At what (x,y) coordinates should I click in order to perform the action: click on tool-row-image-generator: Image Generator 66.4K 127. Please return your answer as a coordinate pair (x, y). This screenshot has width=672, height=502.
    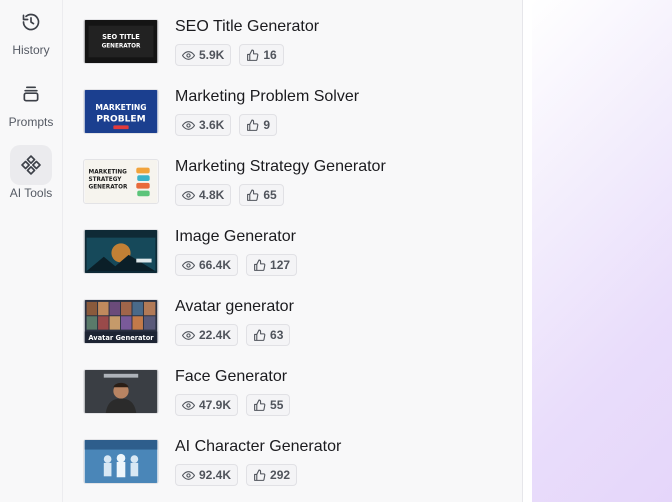
    Looking at the image, I should click on (298, 257).